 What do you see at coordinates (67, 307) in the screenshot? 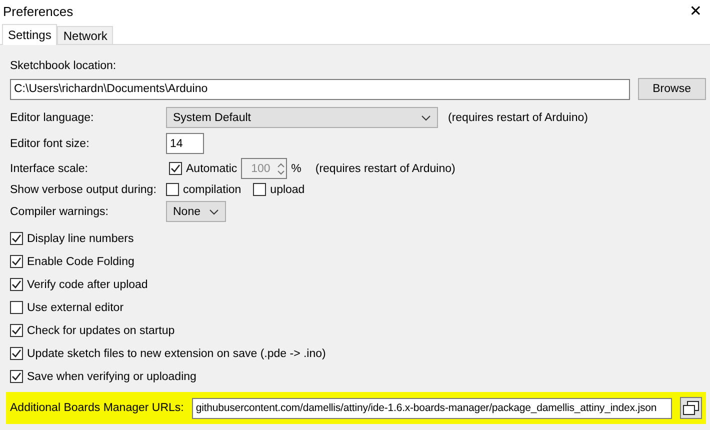
I see `checkbox: Use external editor` at bounding box center [67, 307].